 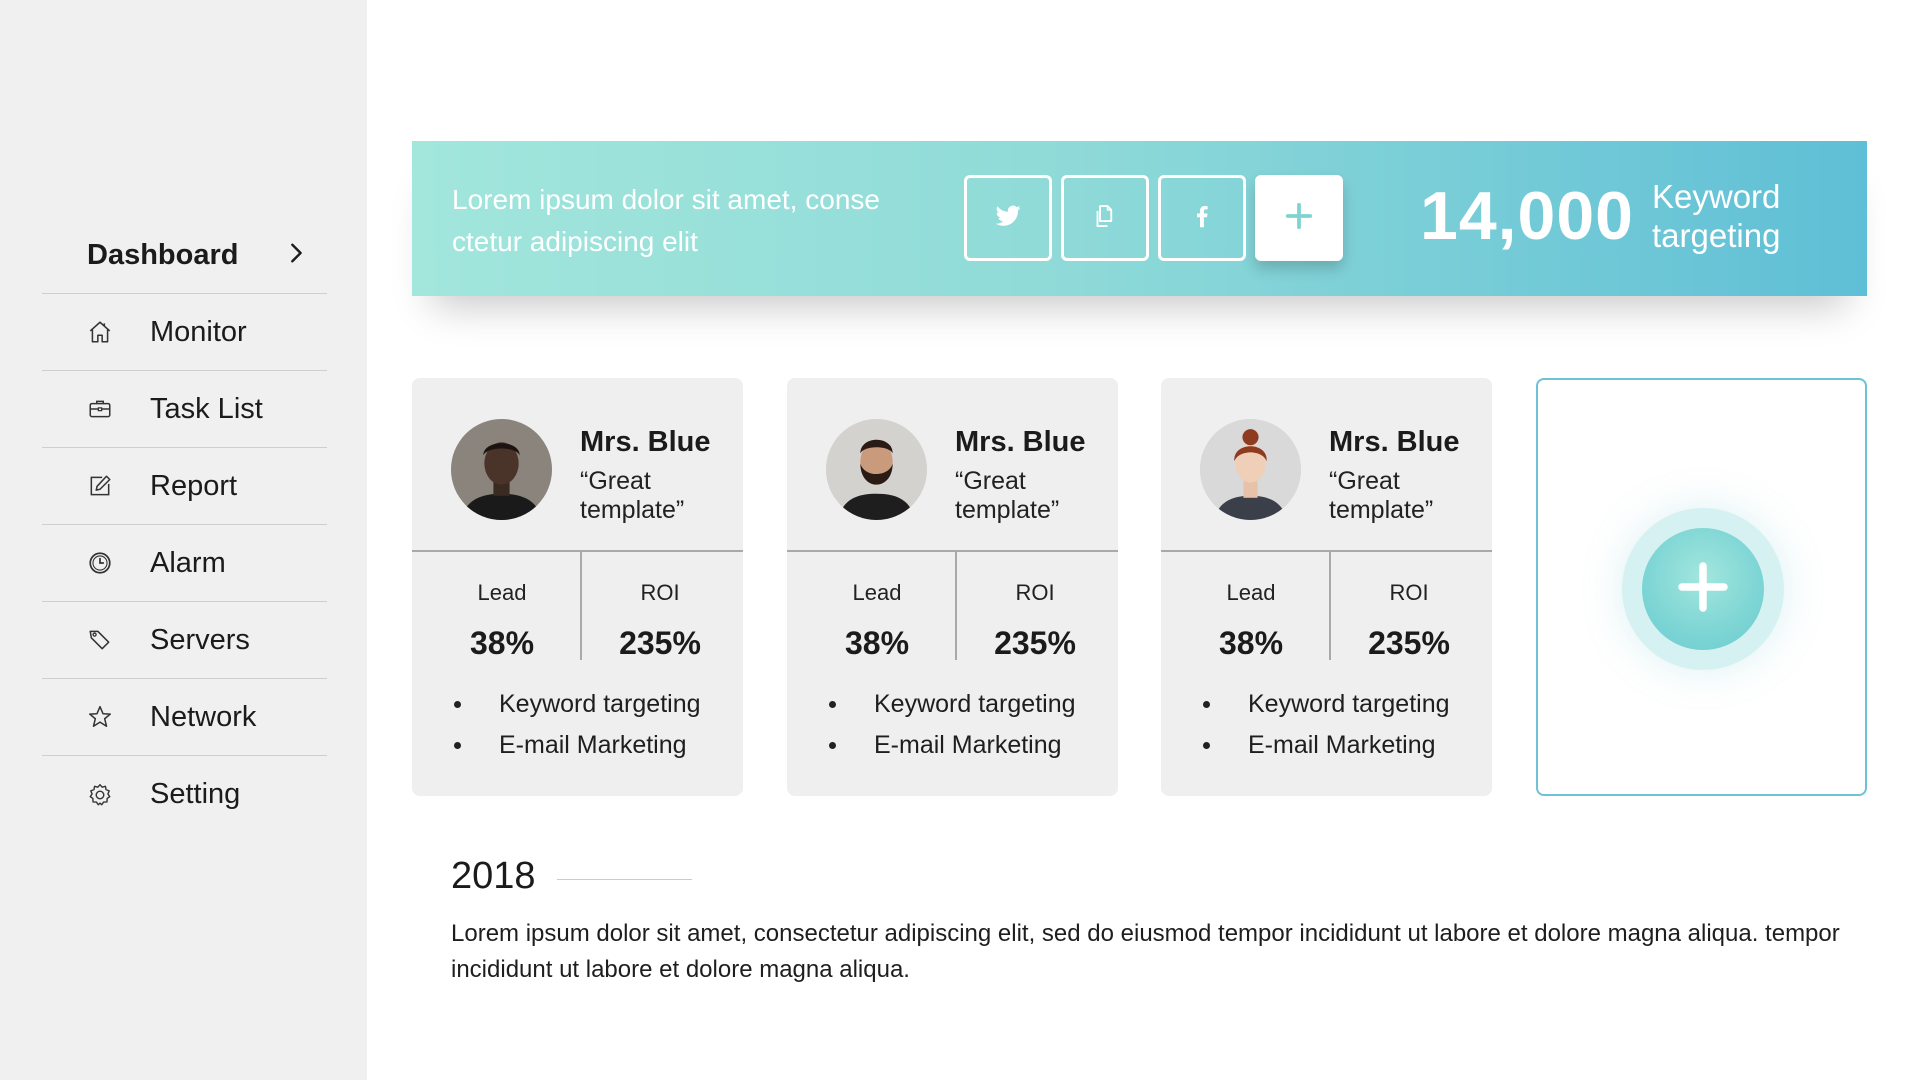 I want to click on sidebar-item-label: Task List, so click(x=206, y=408).